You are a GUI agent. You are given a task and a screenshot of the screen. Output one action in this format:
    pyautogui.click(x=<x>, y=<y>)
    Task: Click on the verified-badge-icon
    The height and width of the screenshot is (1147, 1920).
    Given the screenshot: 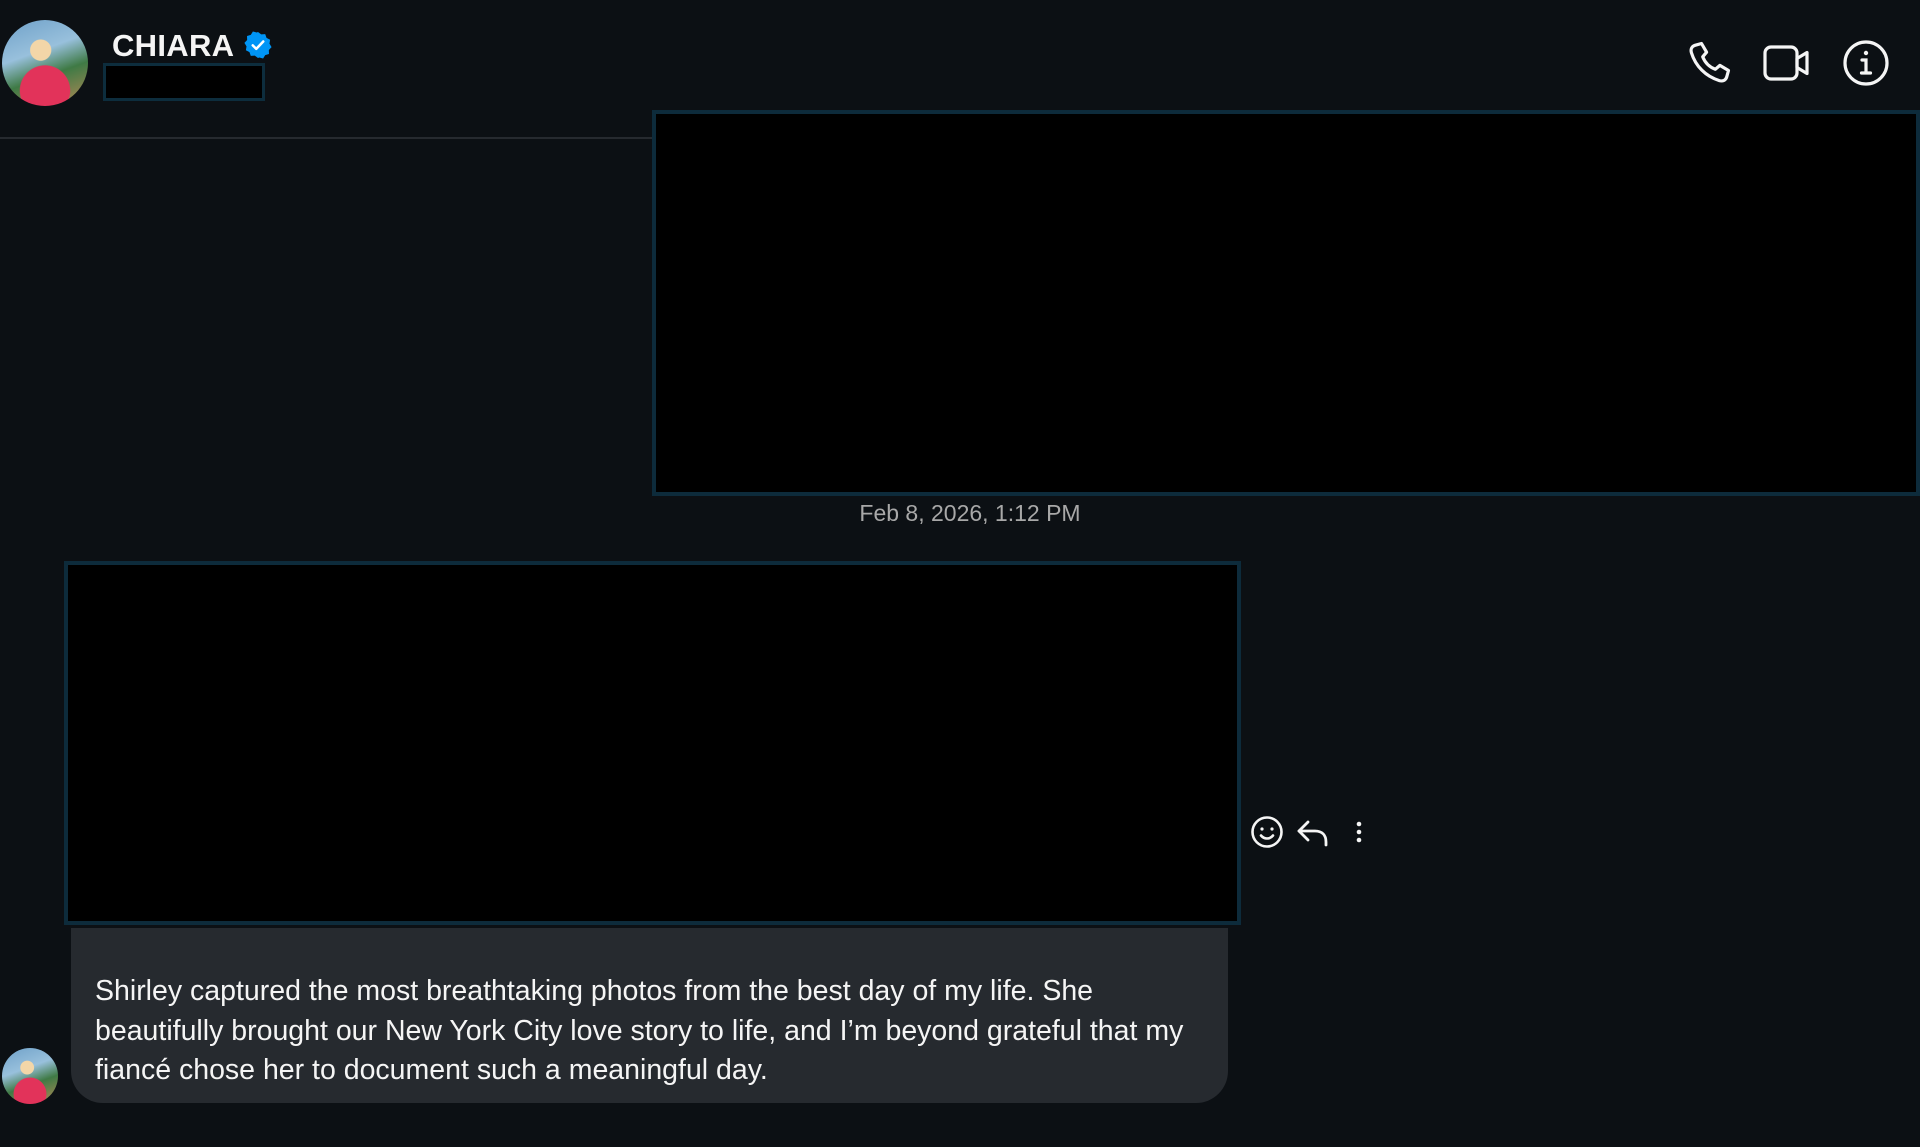 What is the action you would take?
    pyautogui.click(x=258, y=45)
    